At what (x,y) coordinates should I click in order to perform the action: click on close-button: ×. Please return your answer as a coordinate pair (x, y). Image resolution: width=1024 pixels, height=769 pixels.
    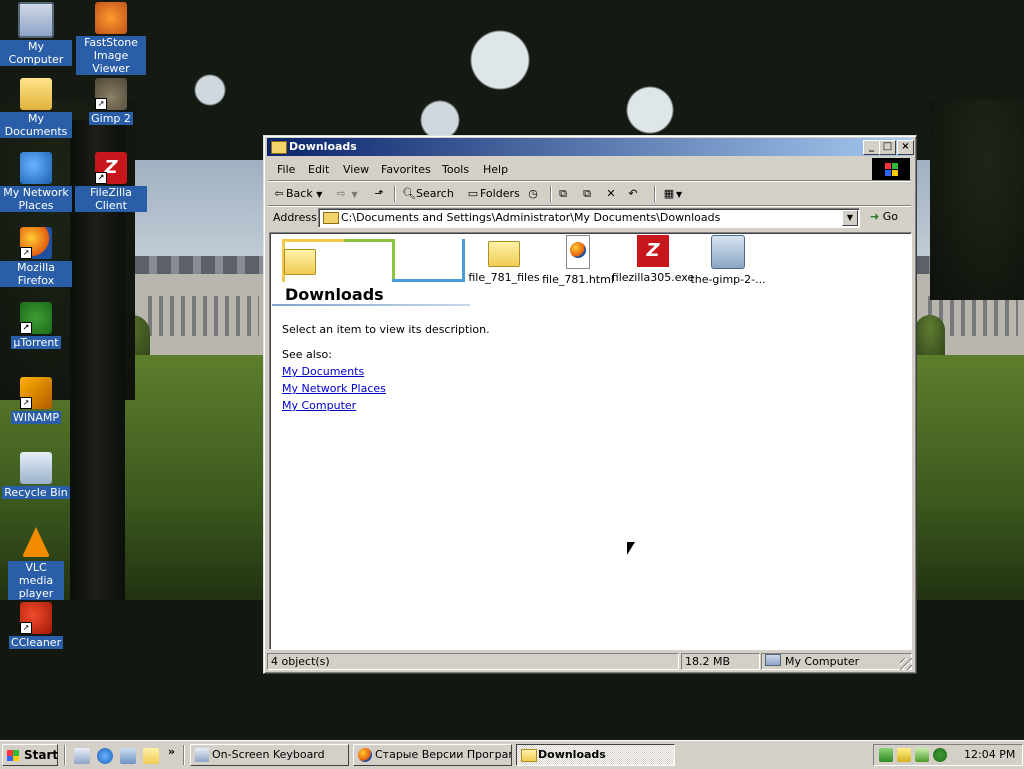
    Looking at the image, I should click on (905, 147).